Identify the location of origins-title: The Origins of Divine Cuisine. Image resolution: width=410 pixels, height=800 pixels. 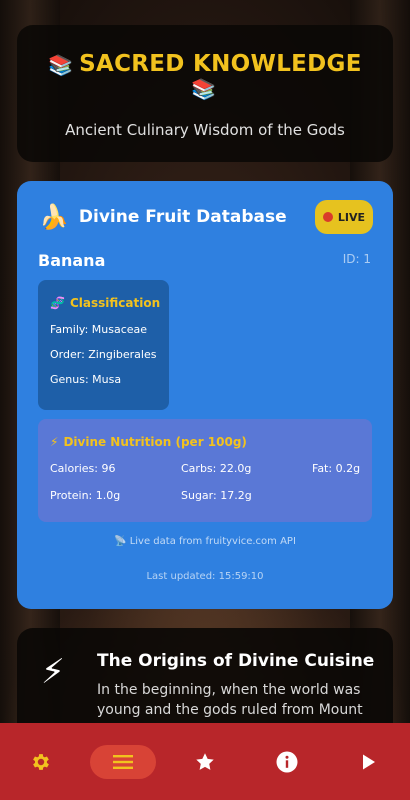
(236, 661).